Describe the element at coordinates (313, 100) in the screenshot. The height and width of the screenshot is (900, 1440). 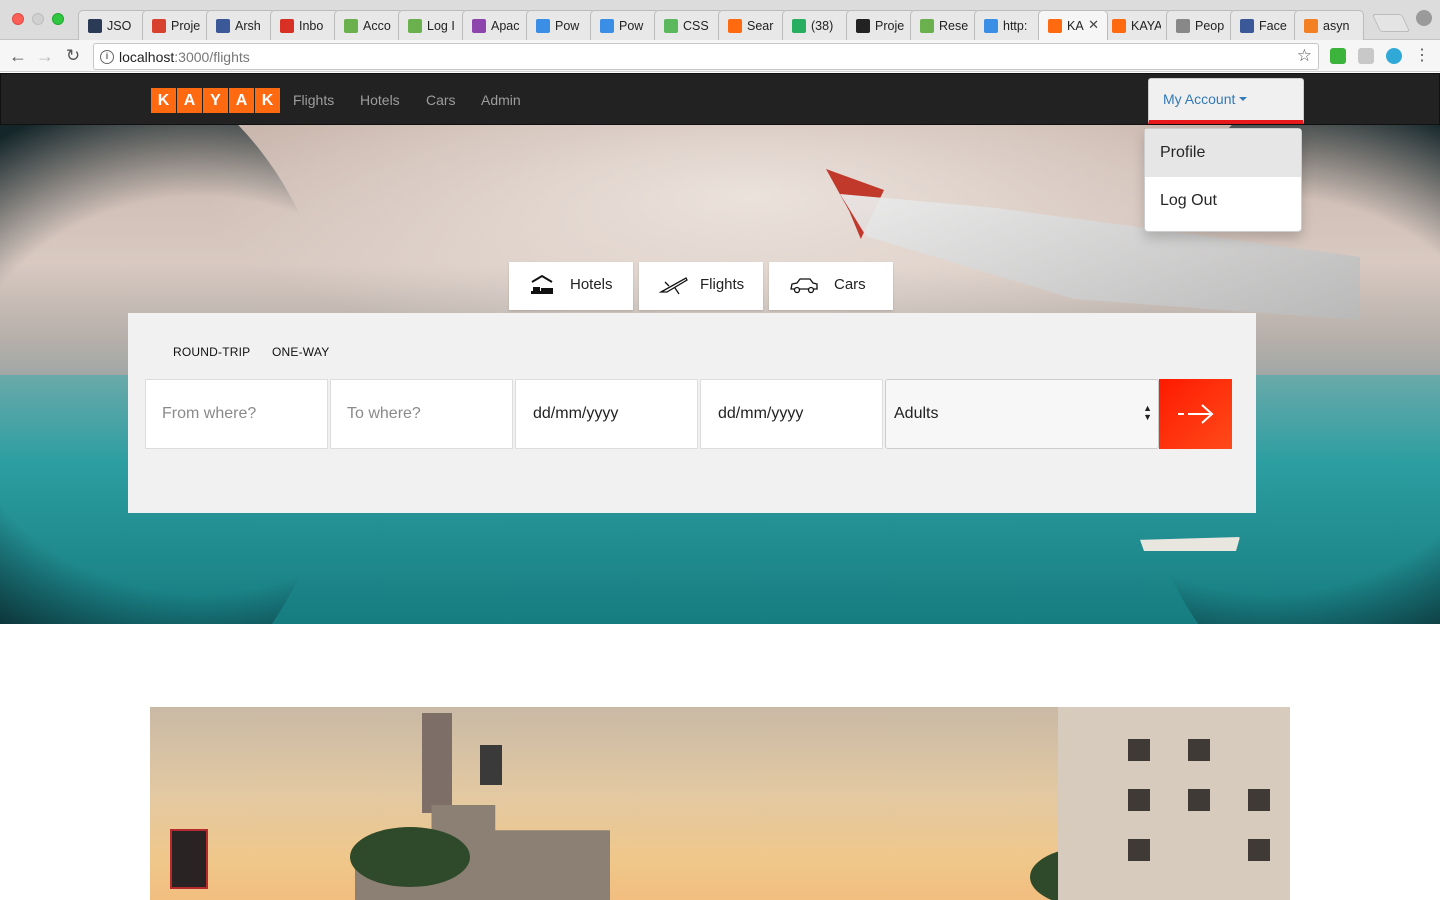
I see `nav-link-flights: Flights` at that location.